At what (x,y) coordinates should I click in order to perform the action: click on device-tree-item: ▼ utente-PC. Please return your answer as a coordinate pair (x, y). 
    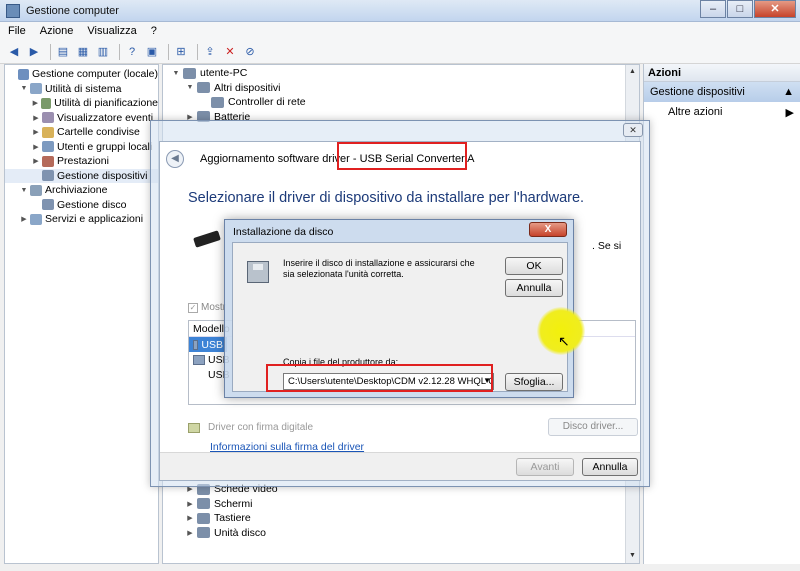
    Looking at the image, I should click on (209, 73).